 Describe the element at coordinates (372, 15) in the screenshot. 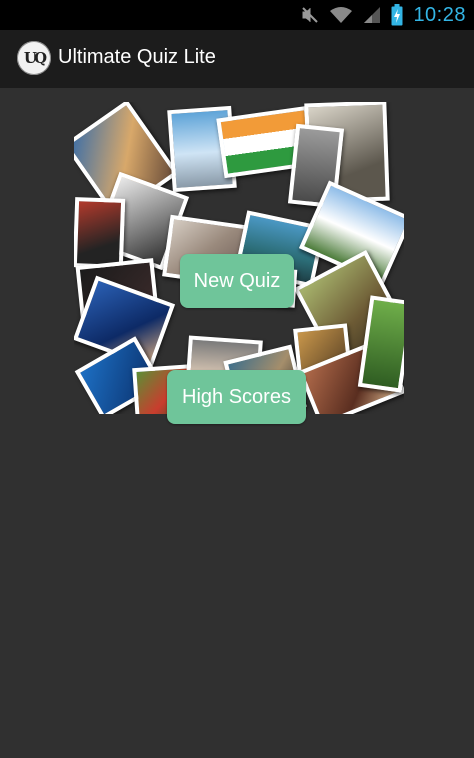

I see `signal-icon` at that location.